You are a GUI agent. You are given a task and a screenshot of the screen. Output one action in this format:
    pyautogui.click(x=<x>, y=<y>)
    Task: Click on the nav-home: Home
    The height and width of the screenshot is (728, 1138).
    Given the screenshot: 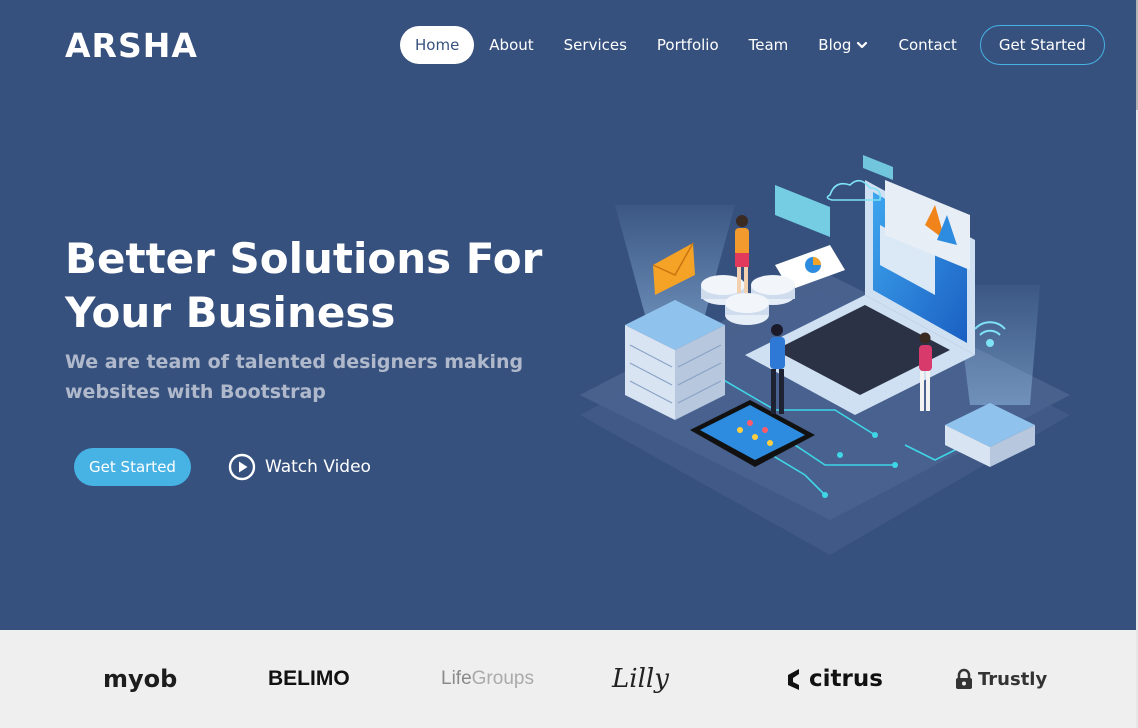 What is the action you would take?
    pyautogui.click(x=437, y=45)
    